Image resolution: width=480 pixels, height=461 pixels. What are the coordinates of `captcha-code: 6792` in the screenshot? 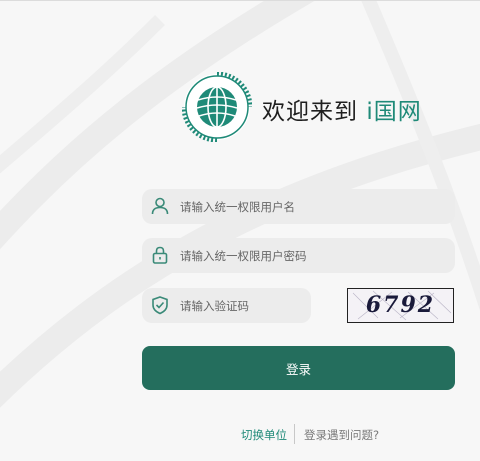 It's located at (400, 305).